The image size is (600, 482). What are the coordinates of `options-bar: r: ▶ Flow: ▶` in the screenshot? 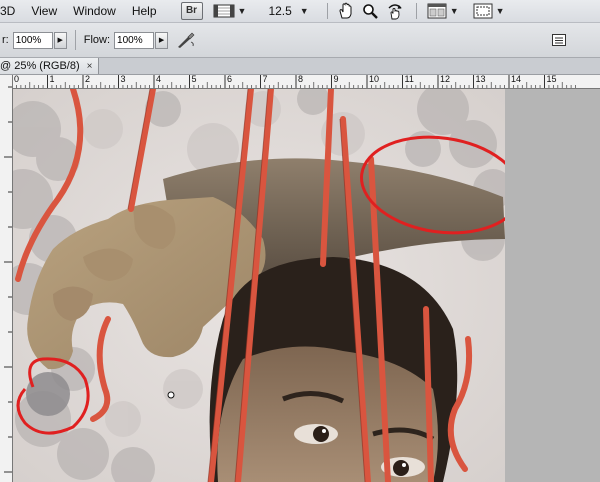 It's located at (300, 40).